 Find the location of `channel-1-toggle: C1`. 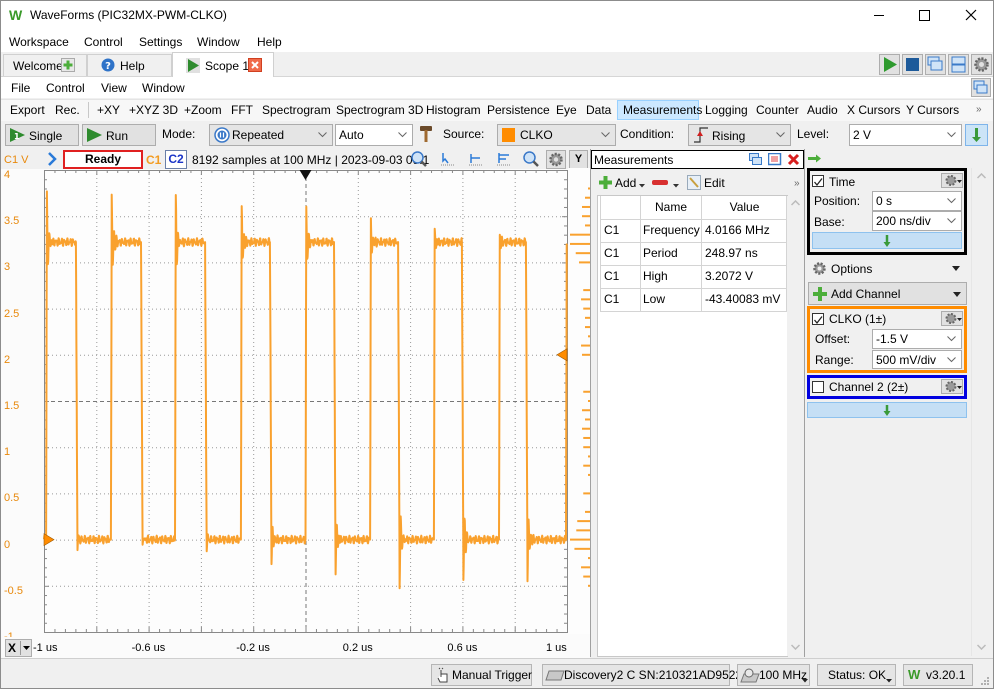

channel-1-toggle: C1 is located at coordinates (153, 160).